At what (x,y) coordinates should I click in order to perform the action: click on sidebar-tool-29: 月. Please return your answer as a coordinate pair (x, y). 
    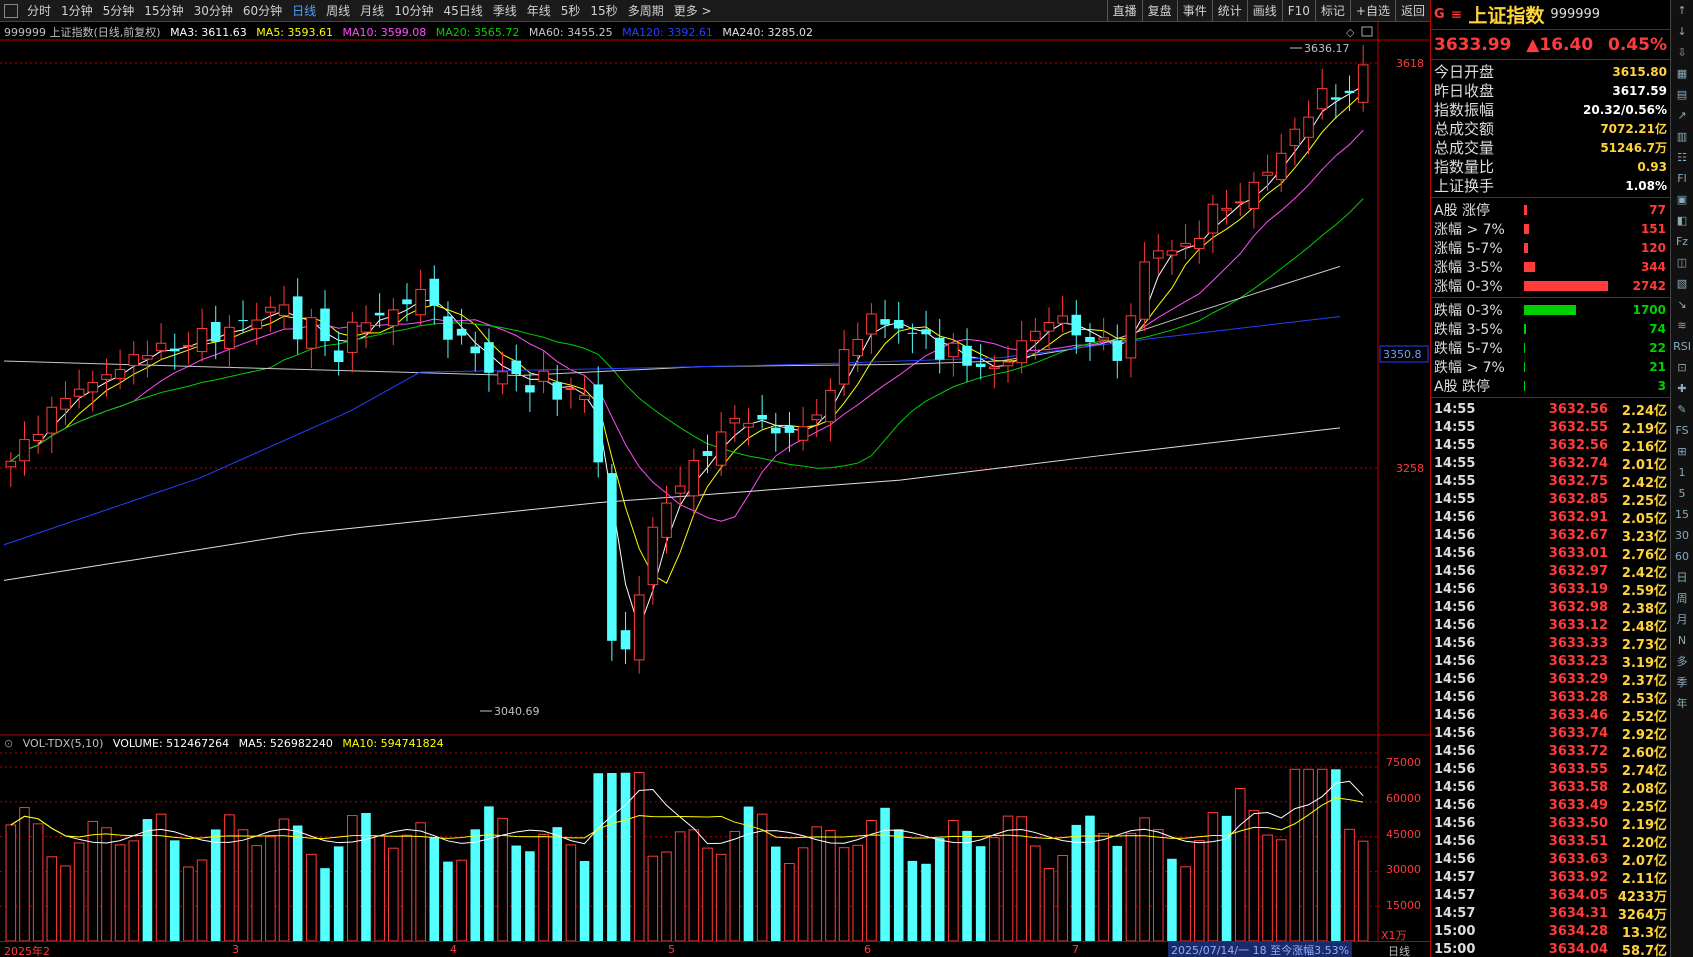
    Looking at the image, I should click on (1682, 619).